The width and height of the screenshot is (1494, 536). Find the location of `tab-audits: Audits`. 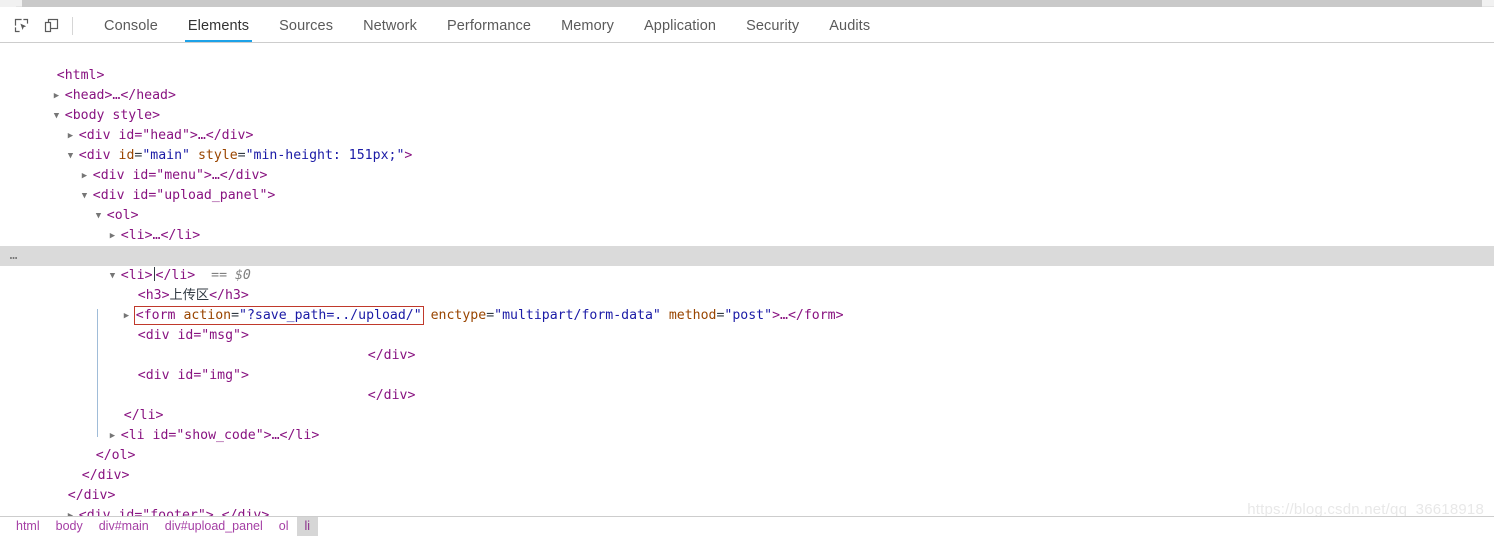

tab-audits: Audits is located at coordinates (849, 25).